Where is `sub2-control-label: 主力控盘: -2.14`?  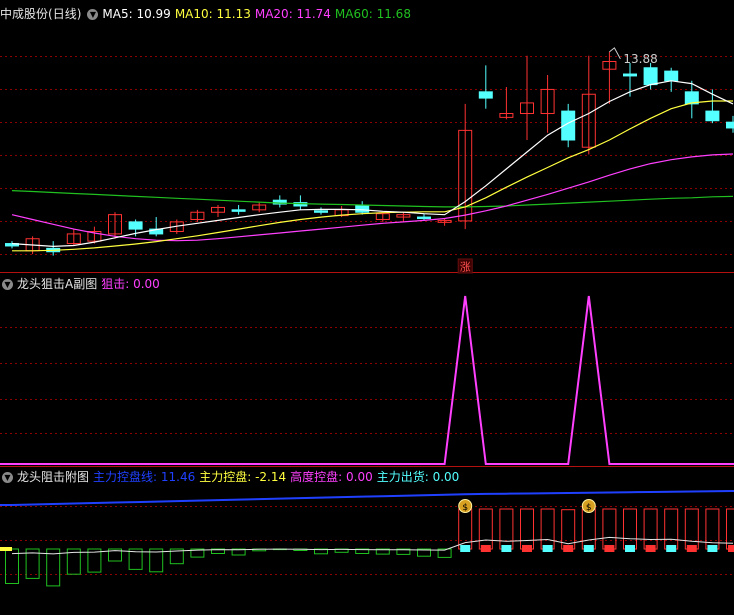
sub2-control-label: 主力控盘: -2.14 is located at coordinates (243, 477).